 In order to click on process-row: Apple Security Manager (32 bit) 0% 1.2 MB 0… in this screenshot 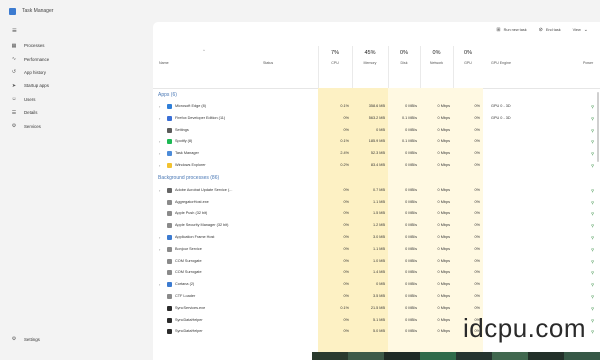, I will do `click(376, 226)`.